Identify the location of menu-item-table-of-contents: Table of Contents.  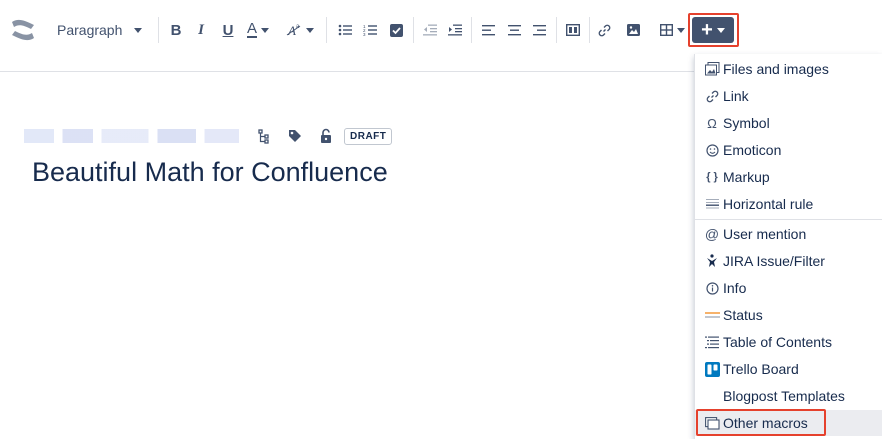
(788, 342).